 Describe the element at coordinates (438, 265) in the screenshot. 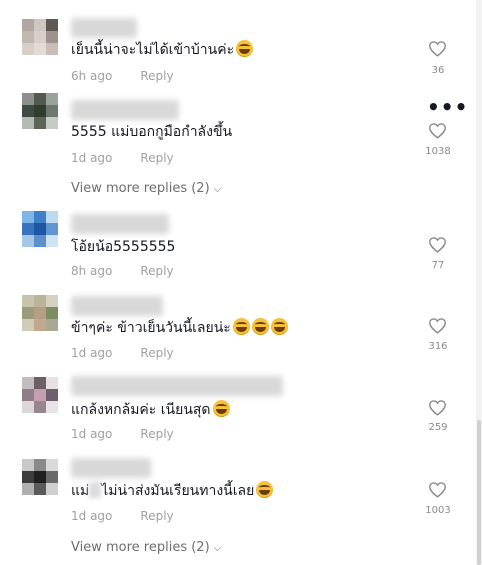

I see `like-count: 77` at that location.